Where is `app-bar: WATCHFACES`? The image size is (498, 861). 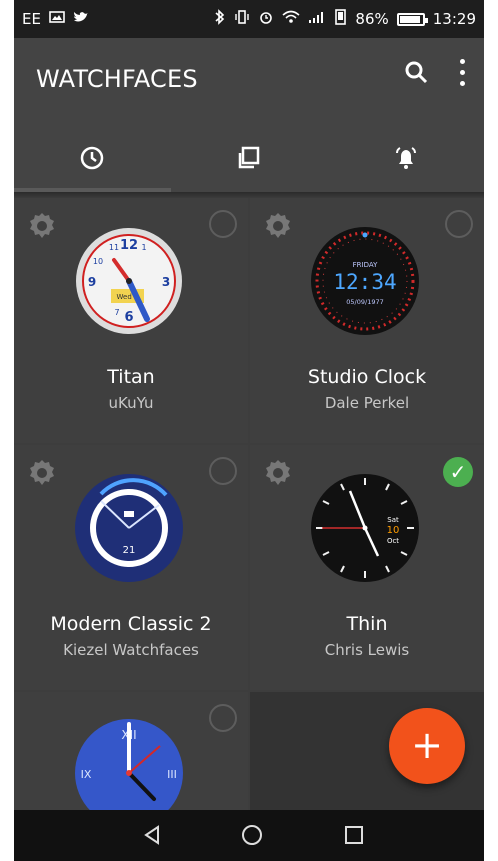 app-bar: WATCHFACES is located at coordinates (249, 81).